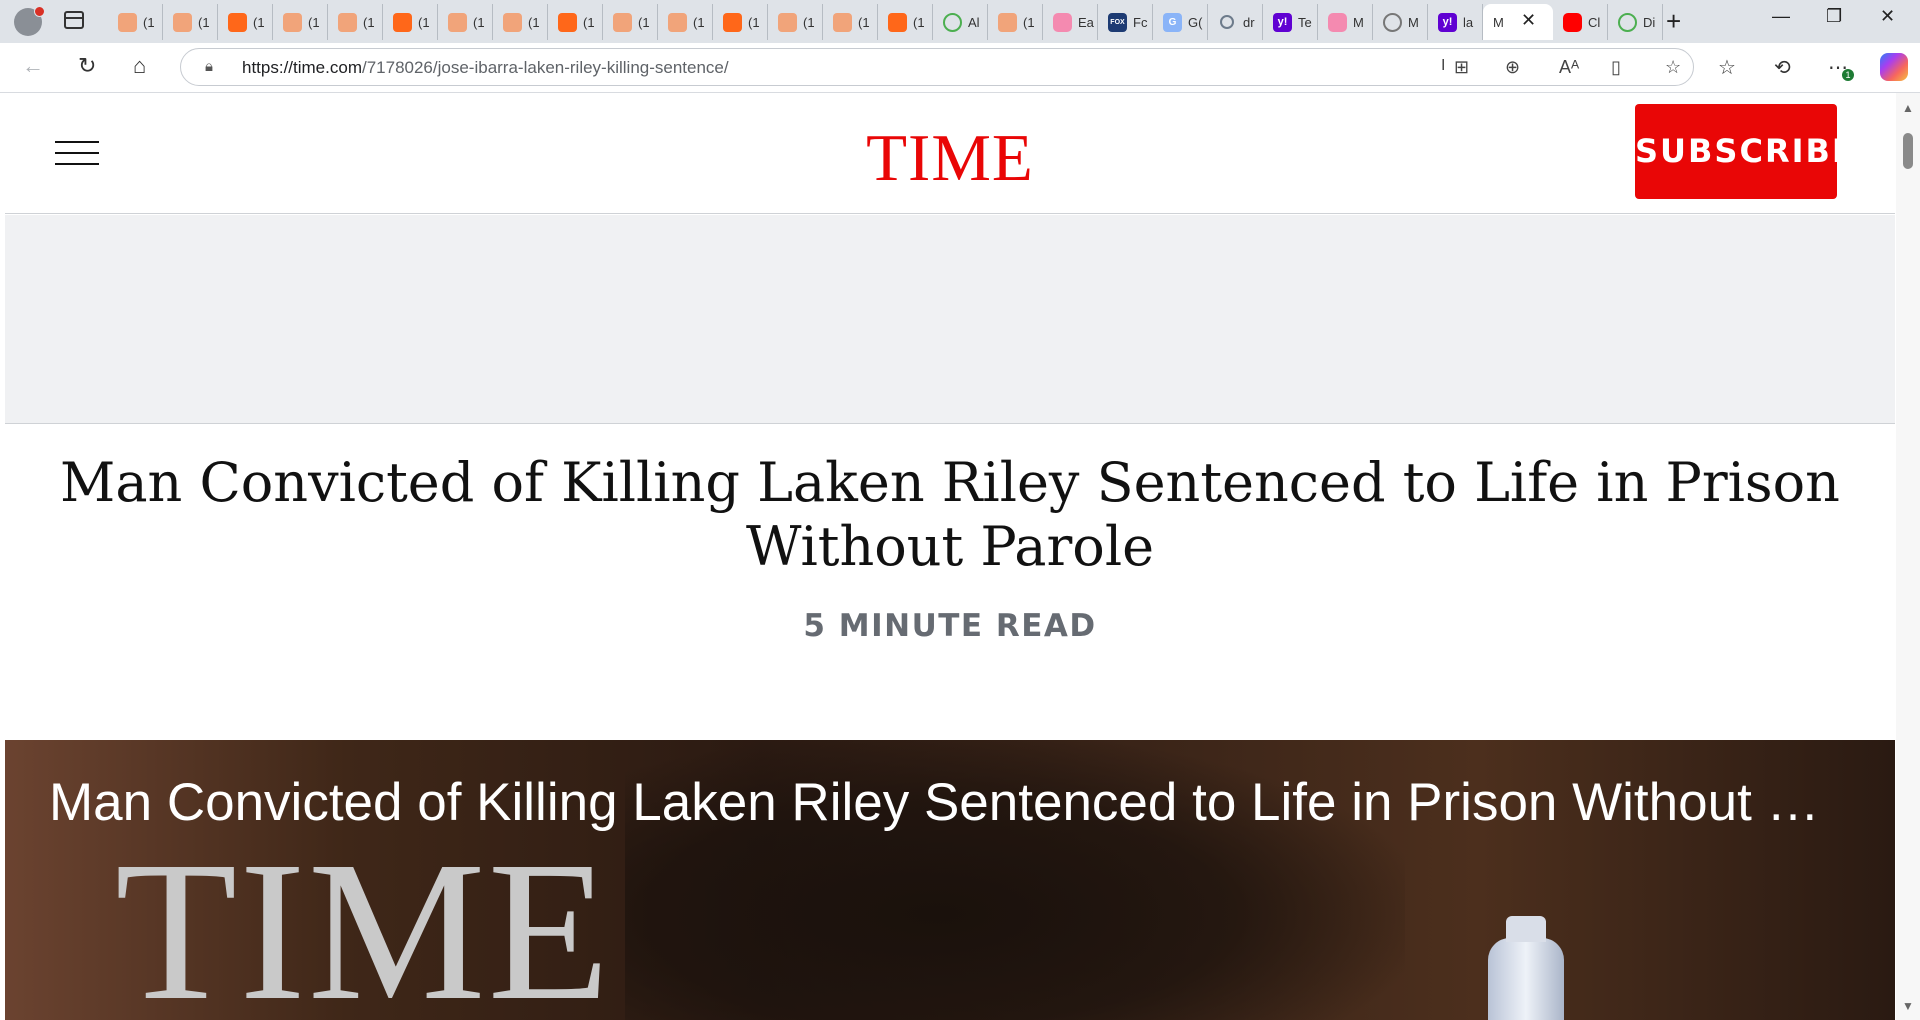 The image size is (1920, 1020). I want to click on tab-actions-icon, so click(74, 20).